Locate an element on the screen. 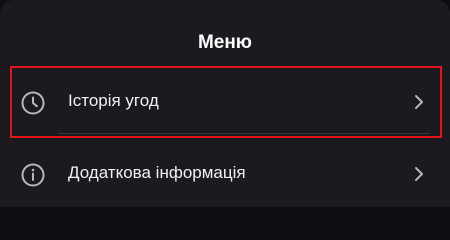 Image resolution: width=450 pixels, height=240 pixels. divider is located at coordinates (244, 133).